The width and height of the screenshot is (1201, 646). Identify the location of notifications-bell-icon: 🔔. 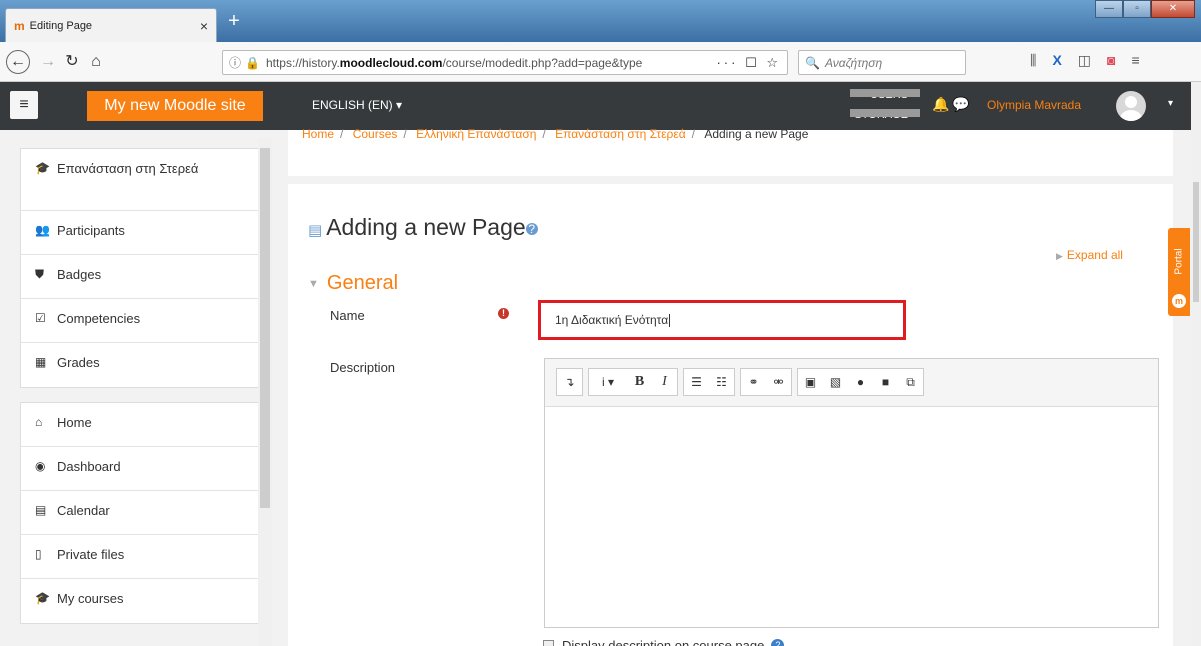
(940, 104).